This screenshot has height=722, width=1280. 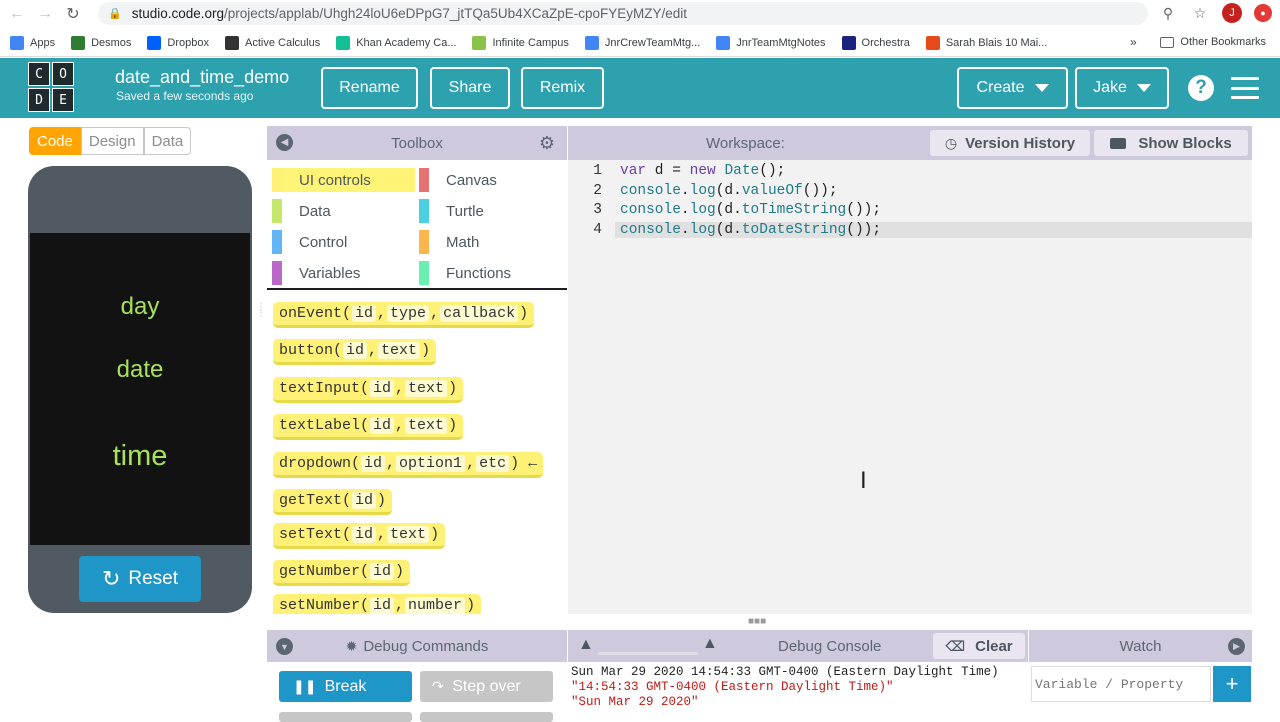 What do you see at coordinates (272, 43) in the screenshot?
I see `bookmark-item: Active Calculus` at bounding box center [272, 43].